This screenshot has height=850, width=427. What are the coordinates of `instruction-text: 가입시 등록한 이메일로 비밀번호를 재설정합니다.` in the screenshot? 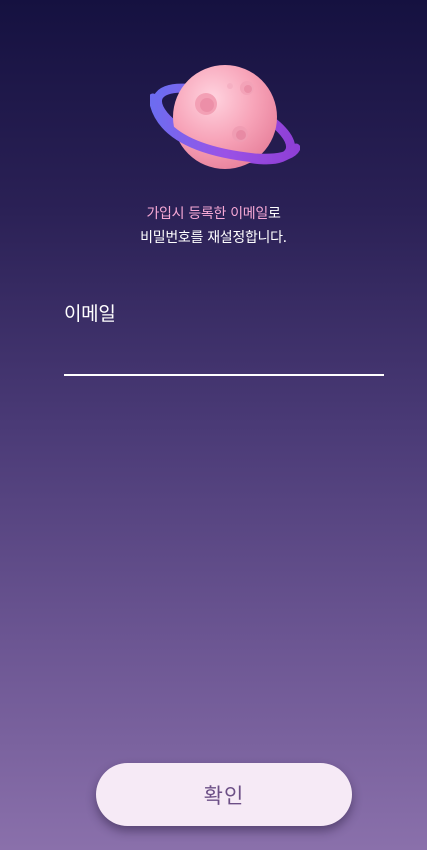 It's located at (213, 226).